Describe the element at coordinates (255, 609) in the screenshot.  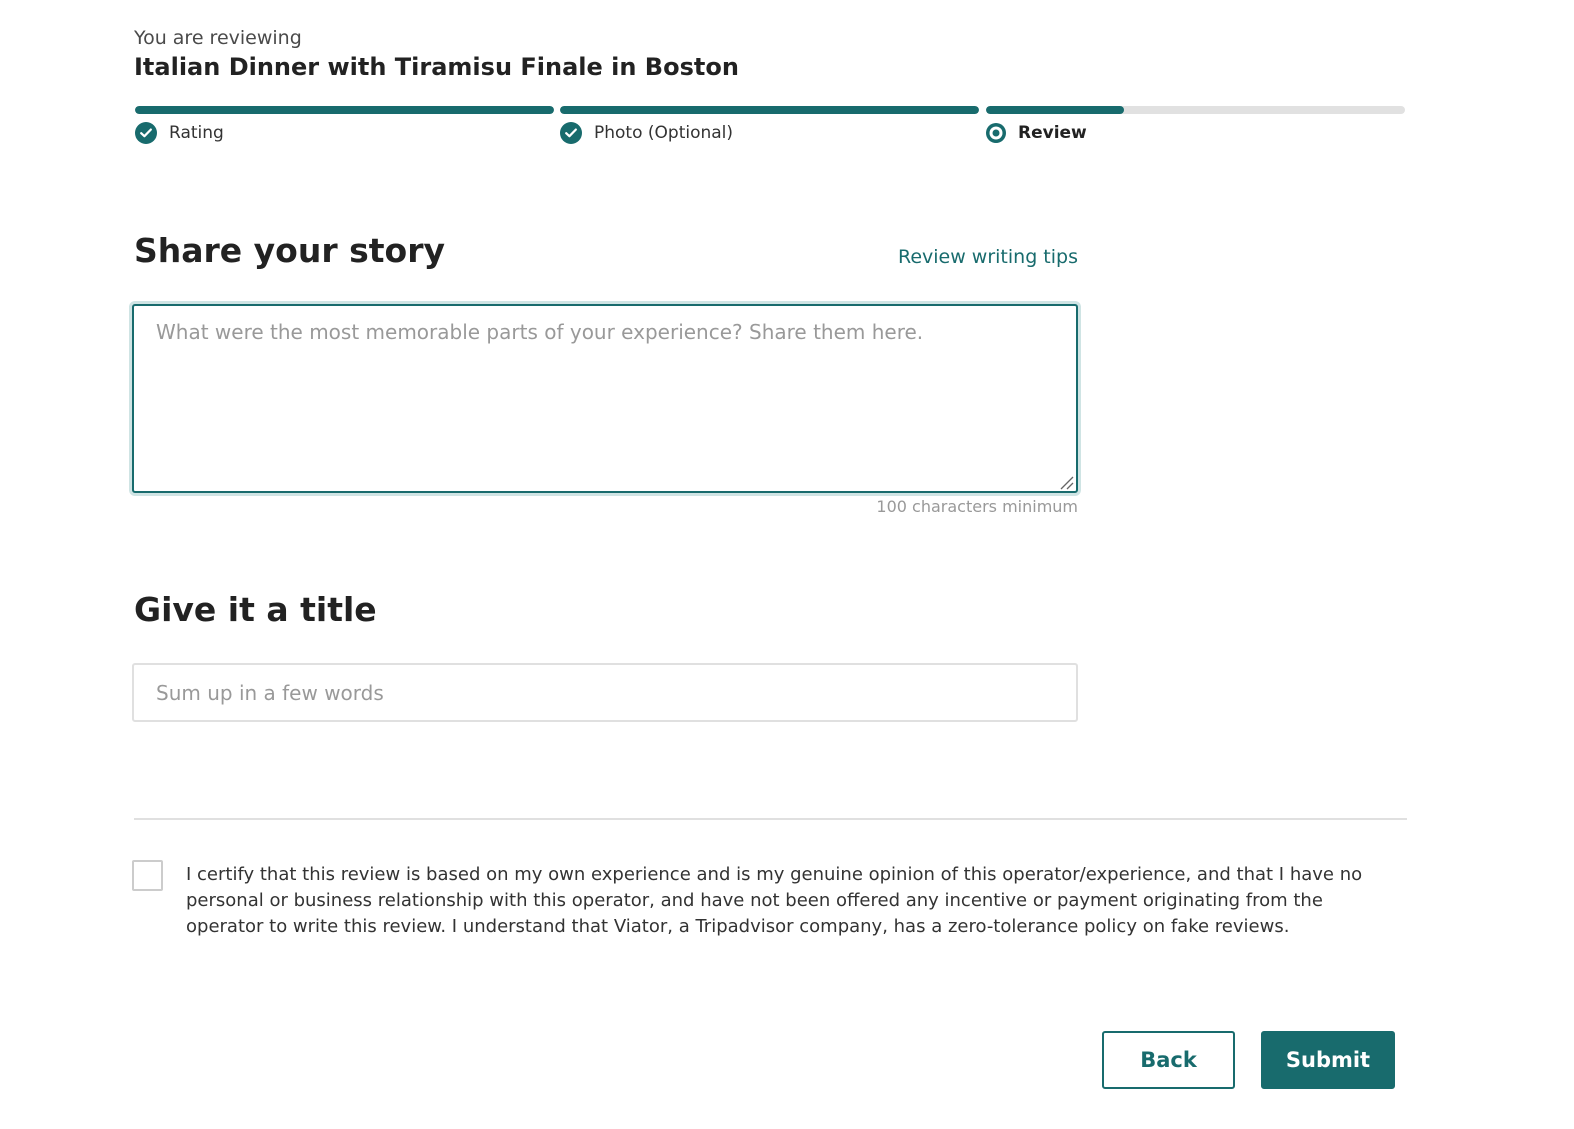
I see `title-heading: Give it a title` at that location.